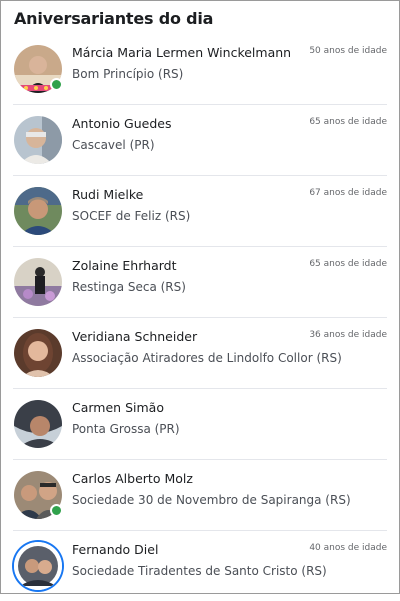  Describe the element at coordinates (114, 18) in the screenshot. I see `panel-title: Aniversariantes do dia` at that location.